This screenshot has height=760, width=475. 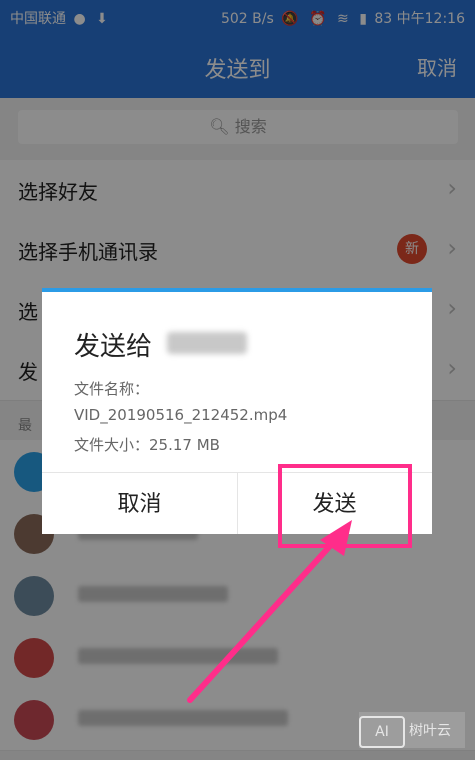 I want to click on watermark-logo: AI, so click(x=382, y=732).